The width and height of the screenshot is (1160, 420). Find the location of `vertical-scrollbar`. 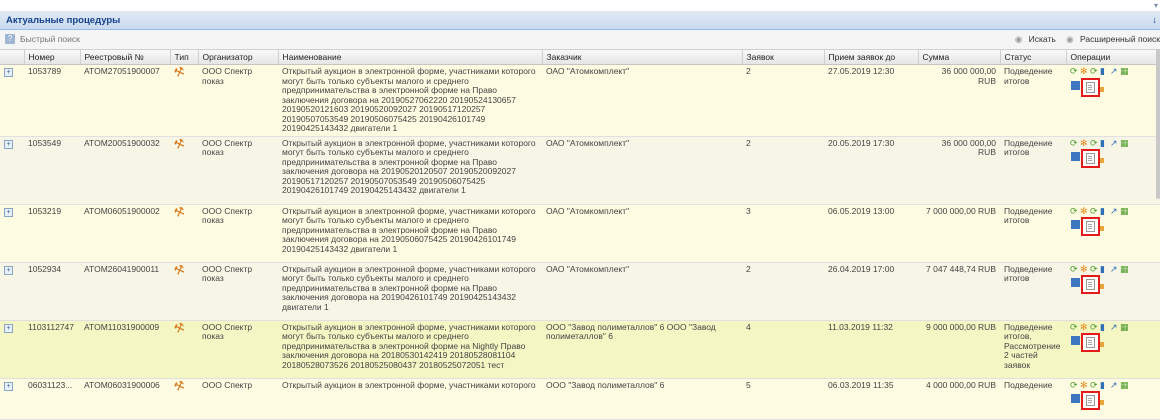

vertical-scrollbar is located at coordinates (1158, 124).